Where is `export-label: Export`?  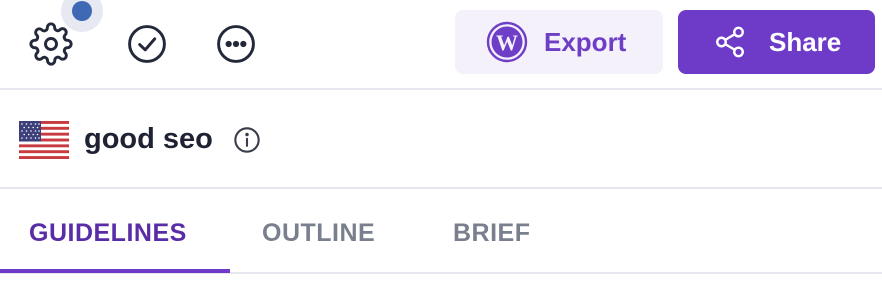
export-label: Export is located at coordinates (585, 41).